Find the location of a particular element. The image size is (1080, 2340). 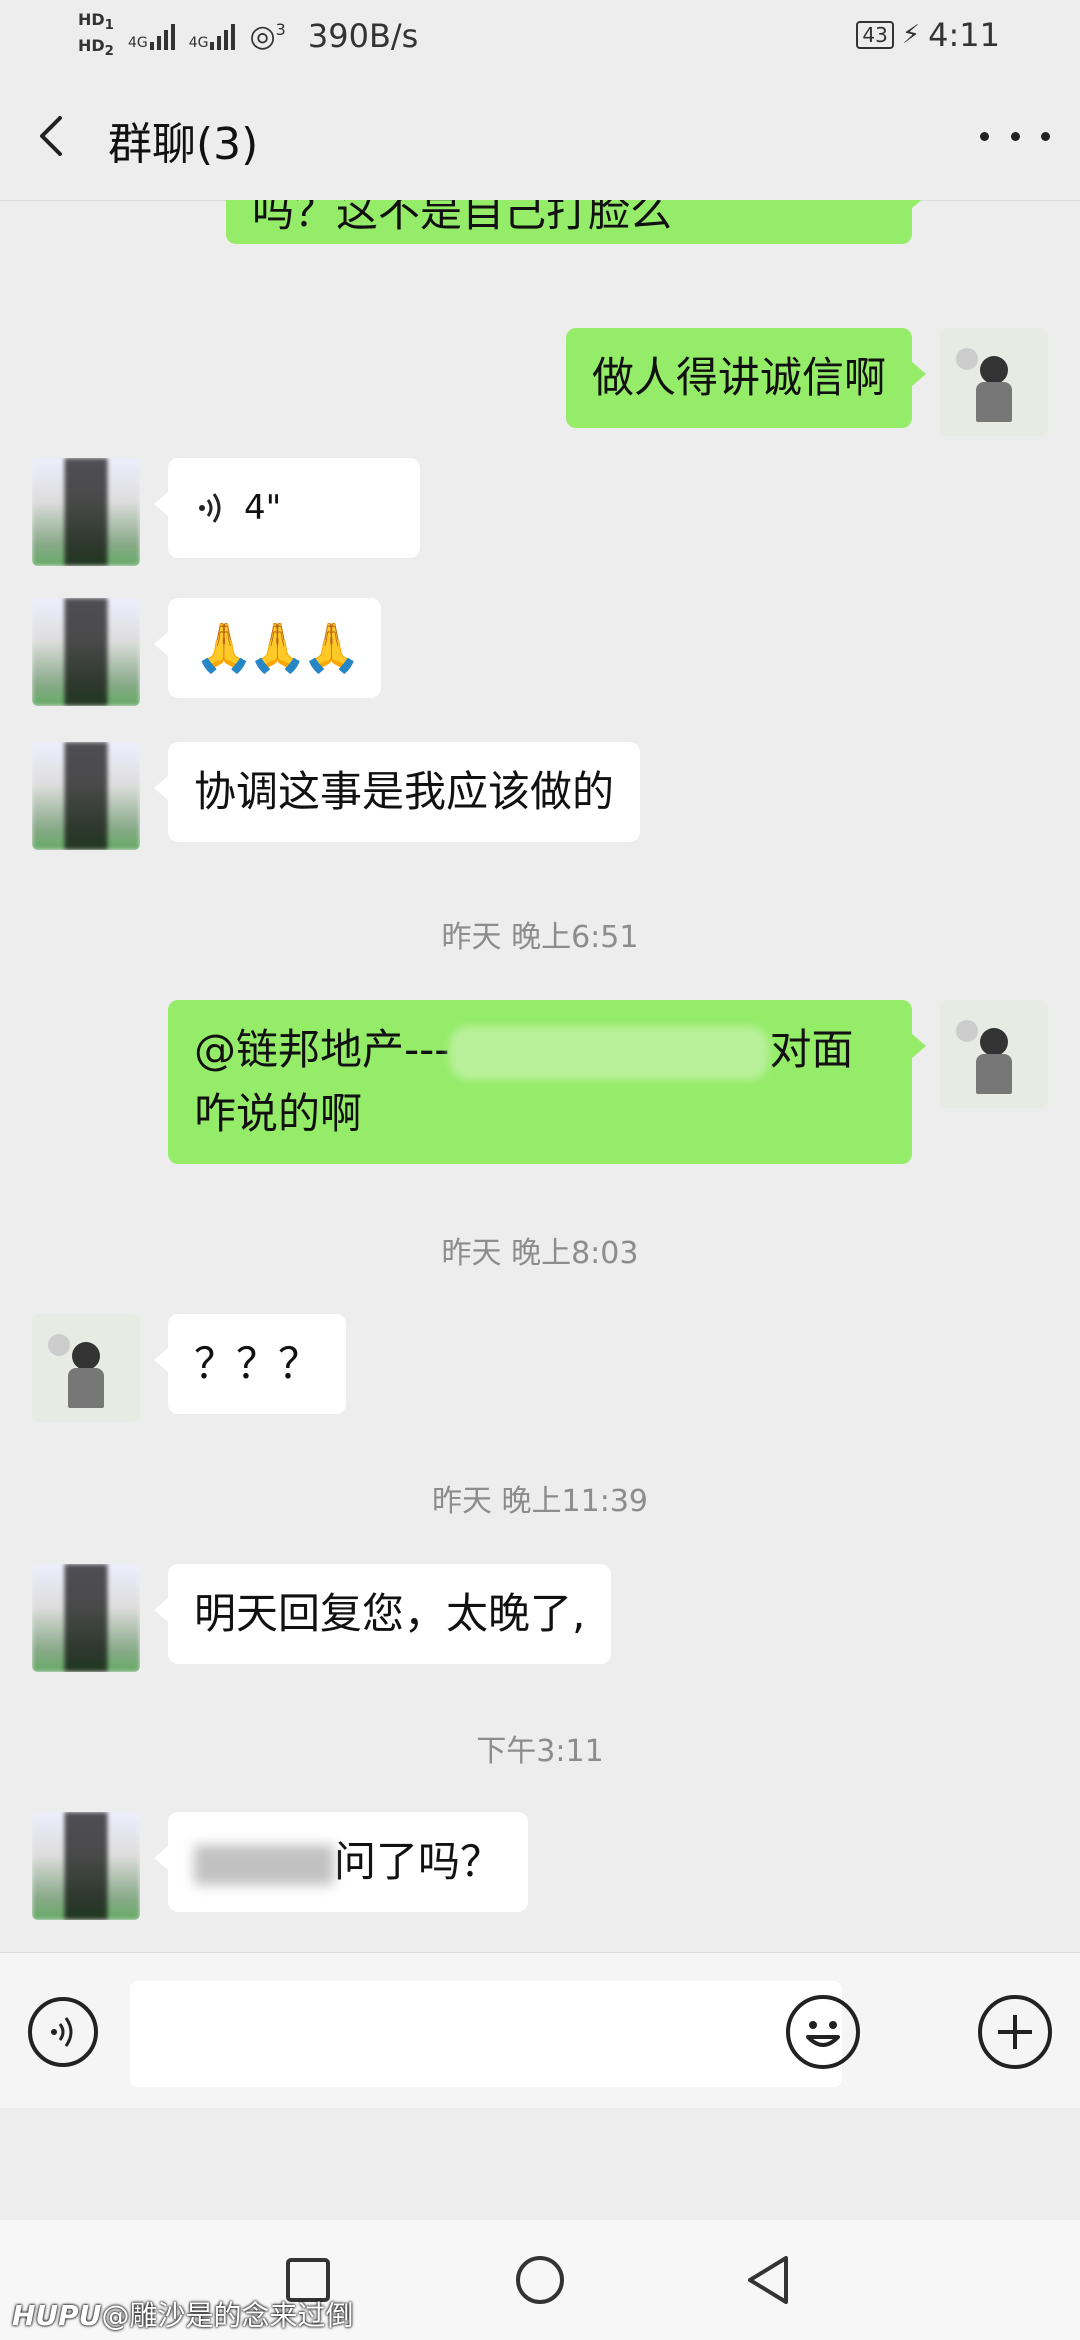

hd2-indicator: HD2 is located at coordinates (96, 48).